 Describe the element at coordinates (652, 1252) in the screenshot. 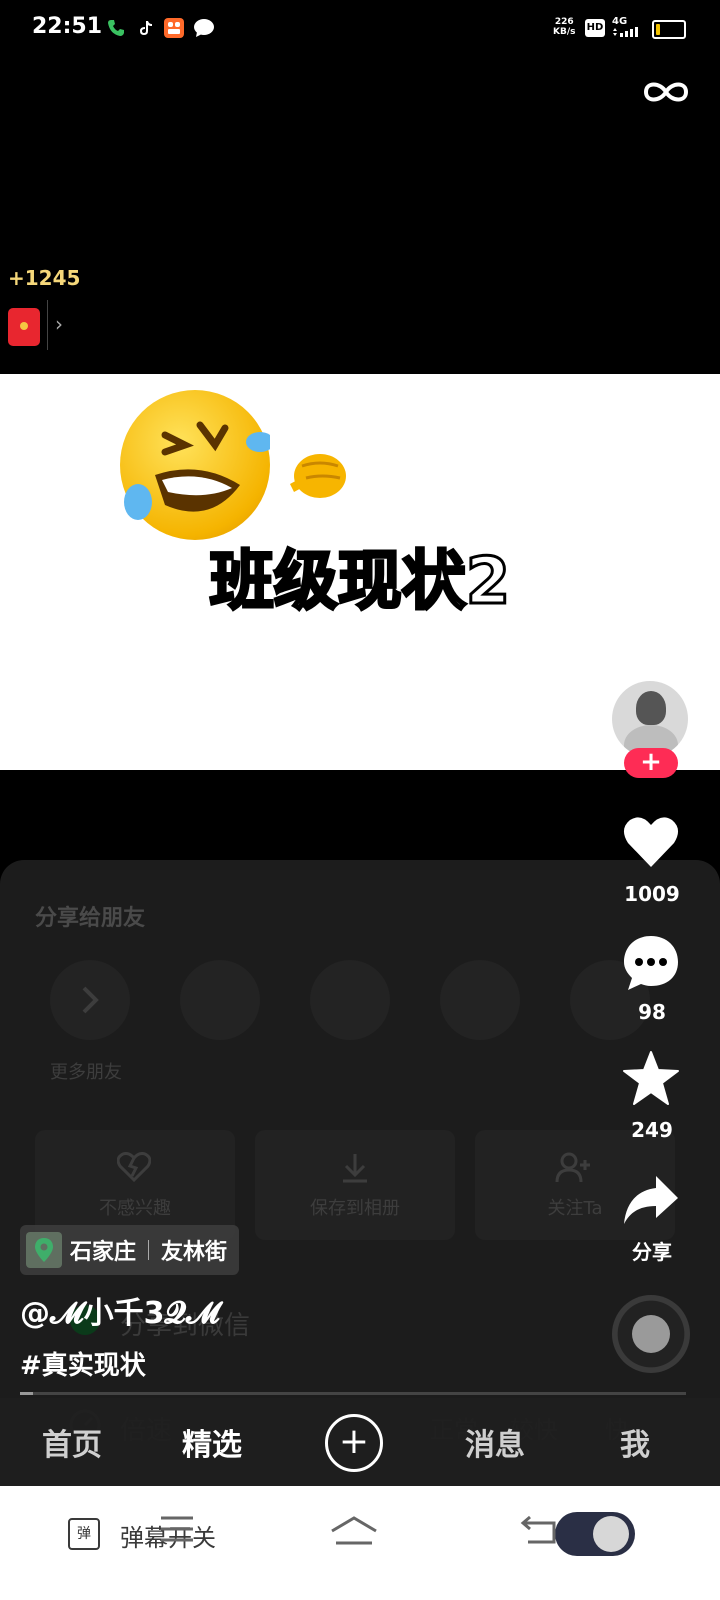

I see `share-label: 分享` at that location.